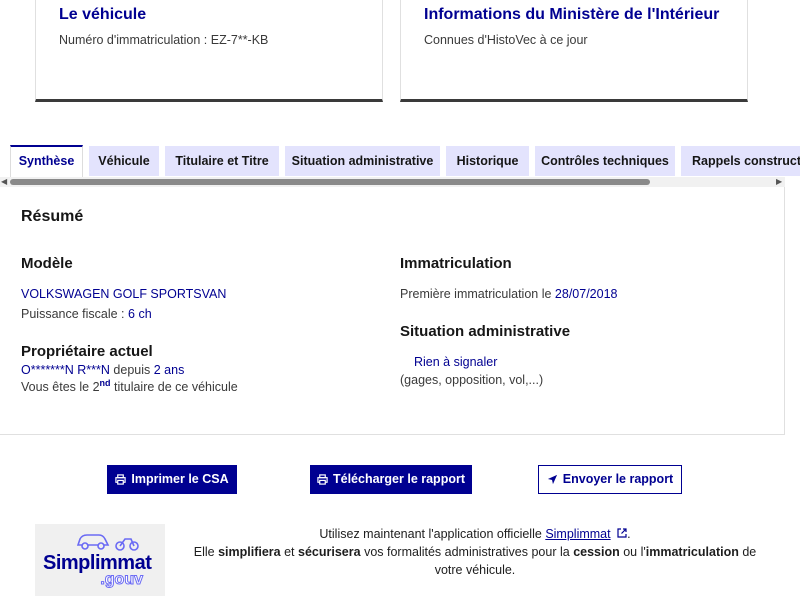 The height and width of the screenshot is (597, 800). I want to click on modele-heading: Modèle, so click(47, 263).